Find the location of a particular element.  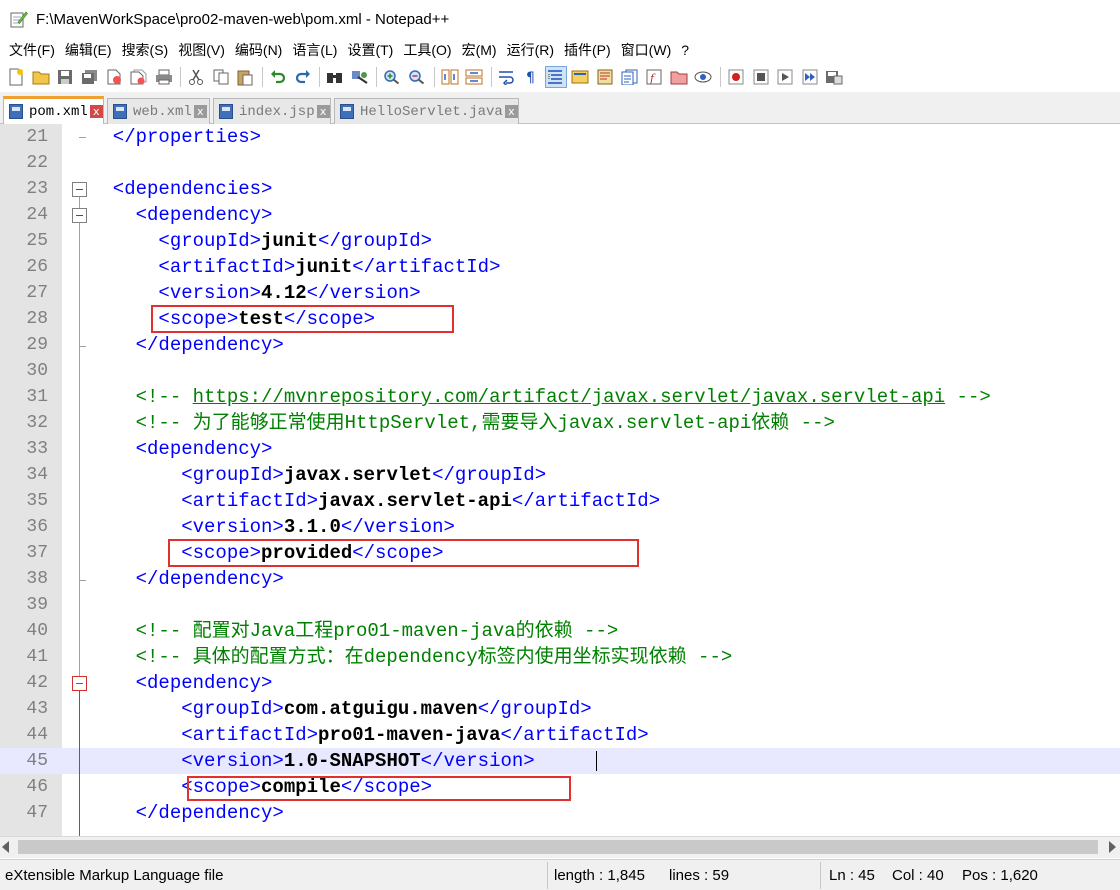

menu-encoding: 编码(N) is located at coordinates (260, 50).